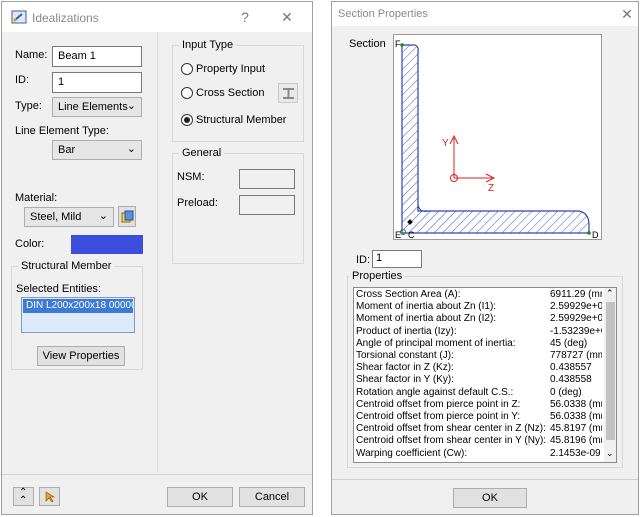 This screenshot has width=641, height=517. I want to click on property-value: 6911.29 (mm, so click(576, 294).